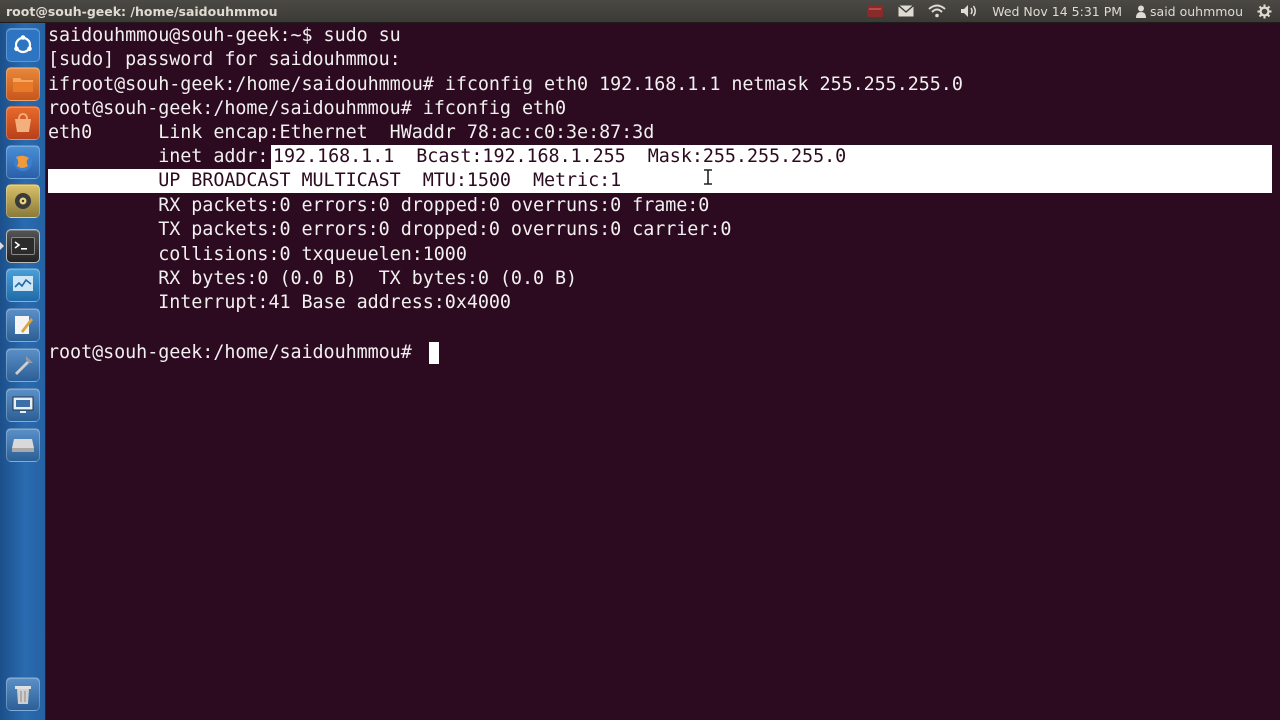  What do you see at coordinates (23, 201) in the screenshot?
I see `audio-player-icon` at bounding box center [23, 201].